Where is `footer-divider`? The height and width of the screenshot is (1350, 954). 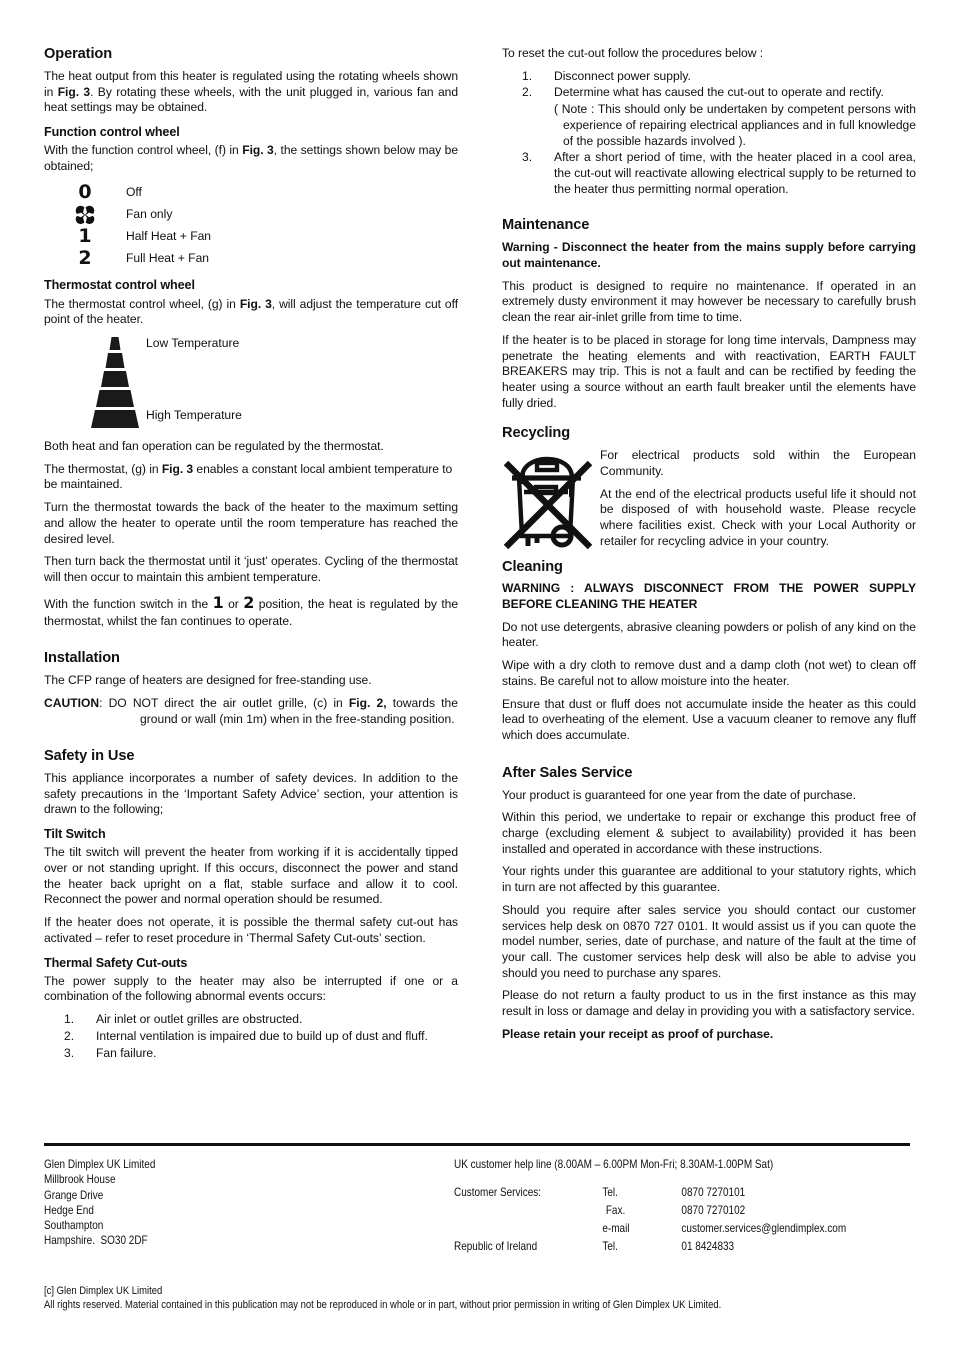 footer-divider is located at coordinates (477, 1144).